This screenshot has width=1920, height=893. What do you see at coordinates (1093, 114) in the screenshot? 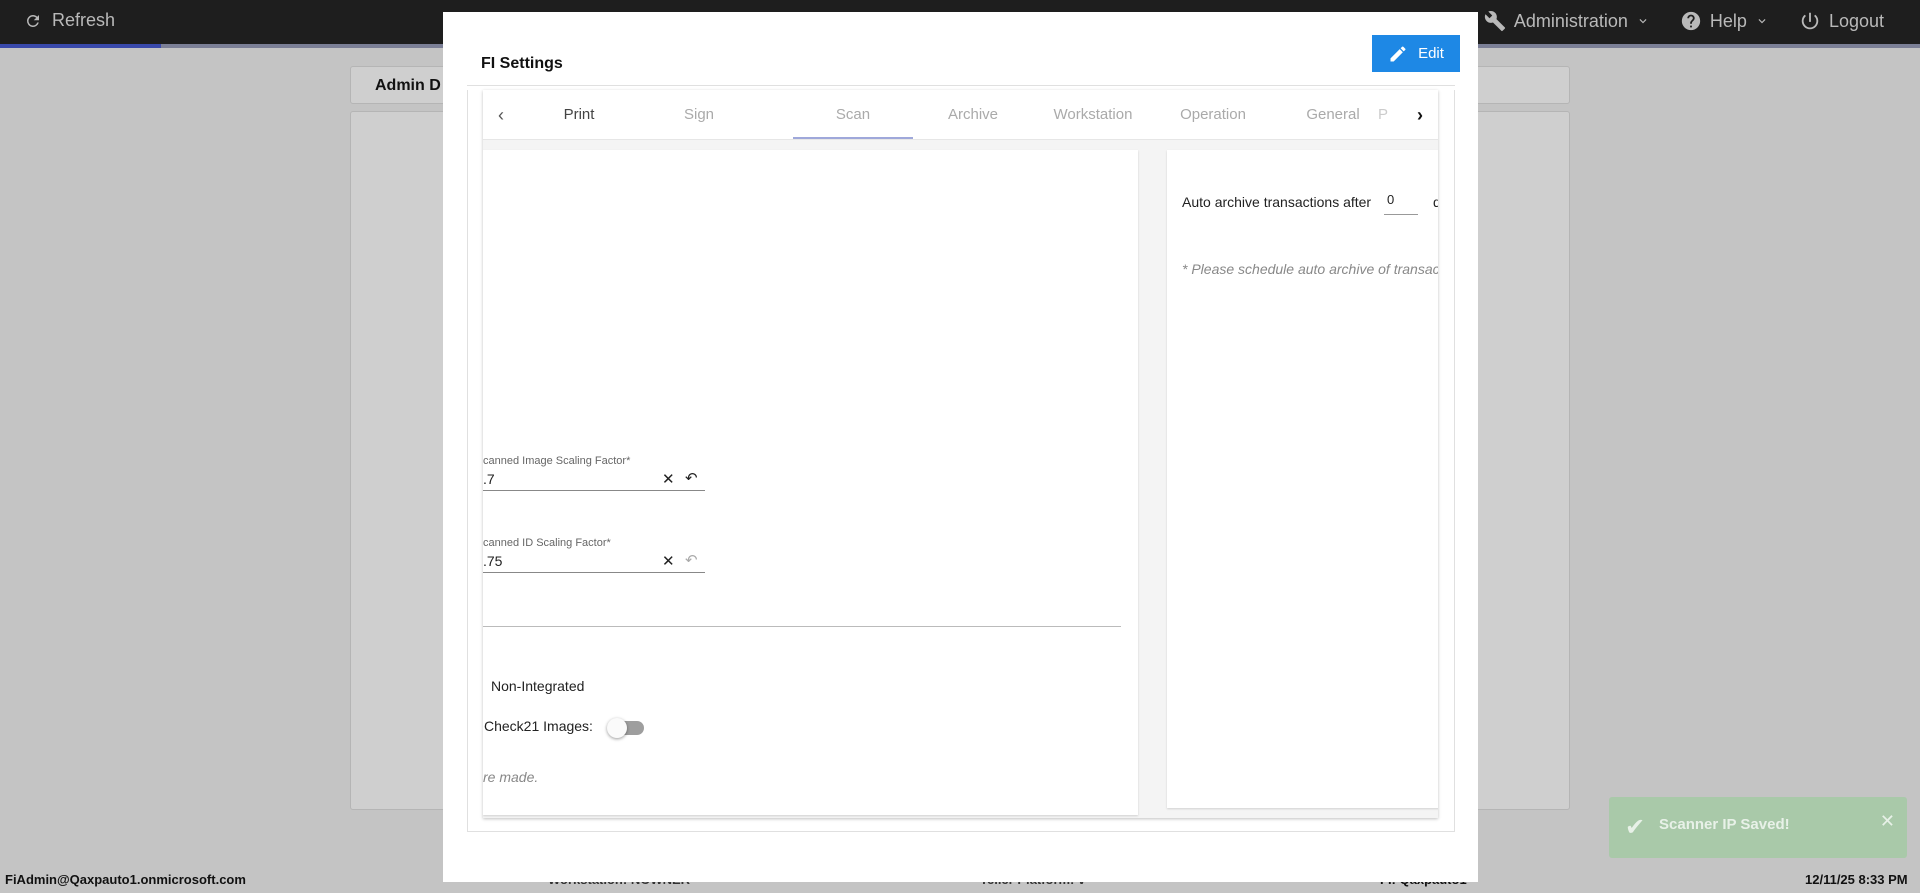
I see `tab-workstation: Workstation` at bounding box center [1093, 114].